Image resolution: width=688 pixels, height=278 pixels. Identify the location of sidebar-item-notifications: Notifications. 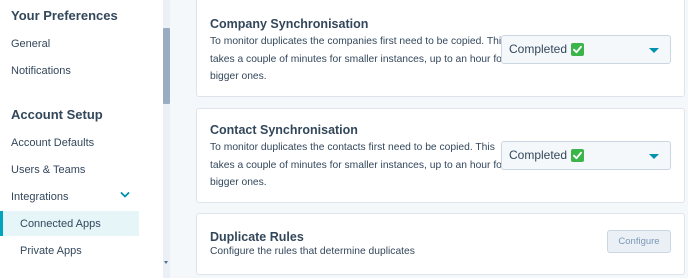
(41, 71).